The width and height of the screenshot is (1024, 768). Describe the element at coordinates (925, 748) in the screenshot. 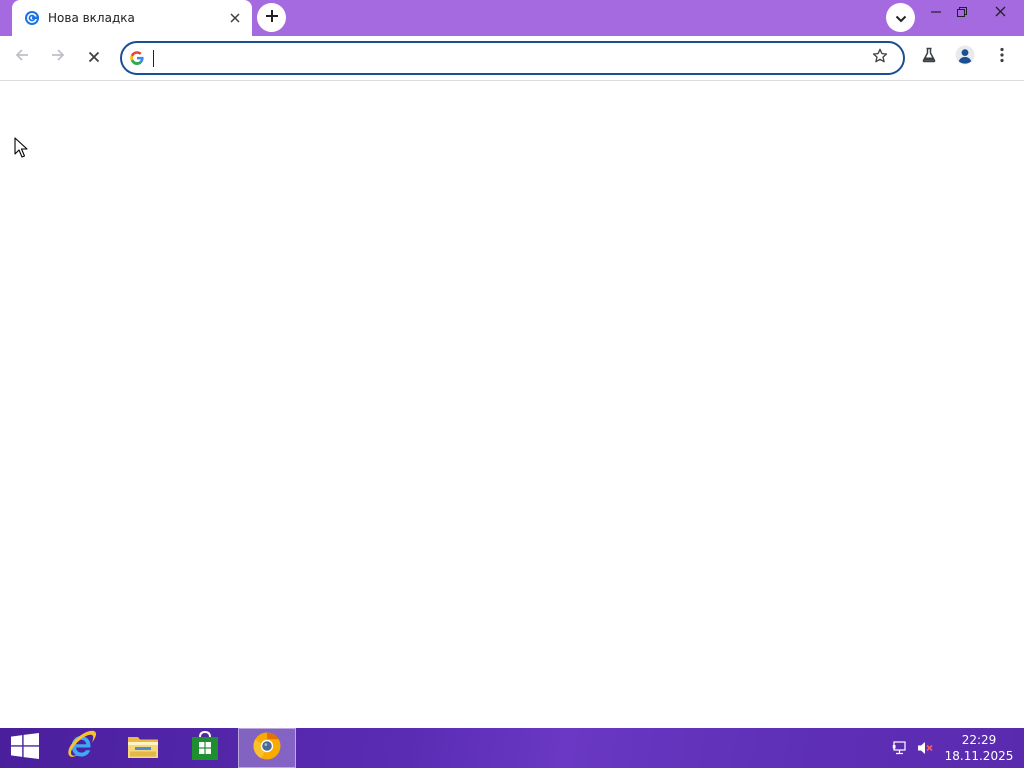

I see `volume-muted-icon` at that location.